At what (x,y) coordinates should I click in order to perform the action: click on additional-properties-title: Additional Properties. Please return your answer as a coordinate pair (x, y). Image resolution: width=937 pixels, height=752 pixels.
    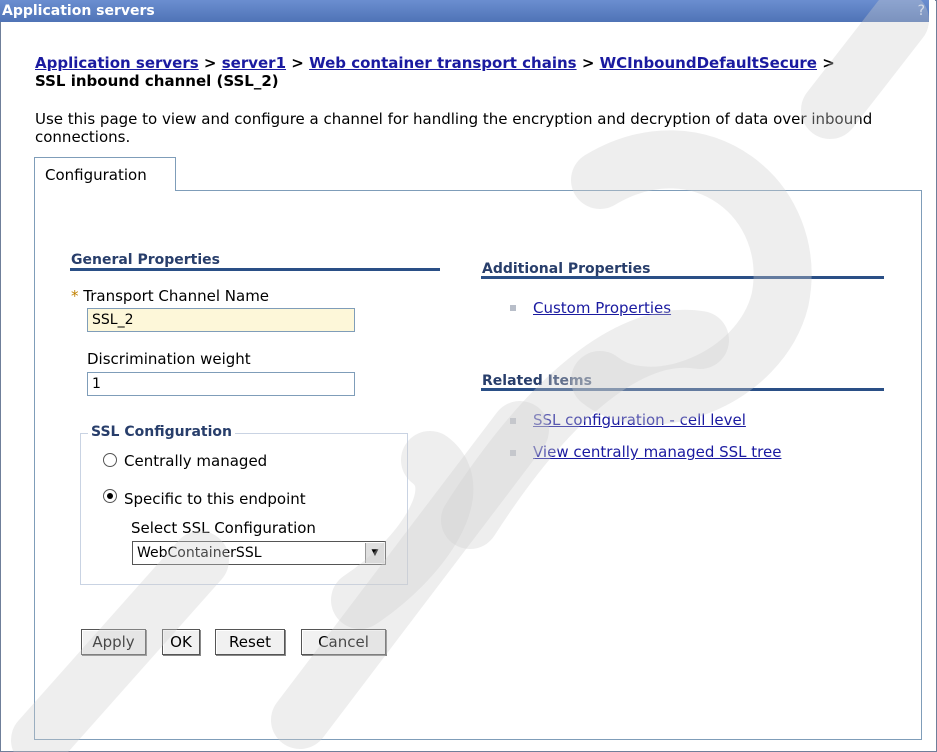
    Looking at the image, I should click on (566, 269).